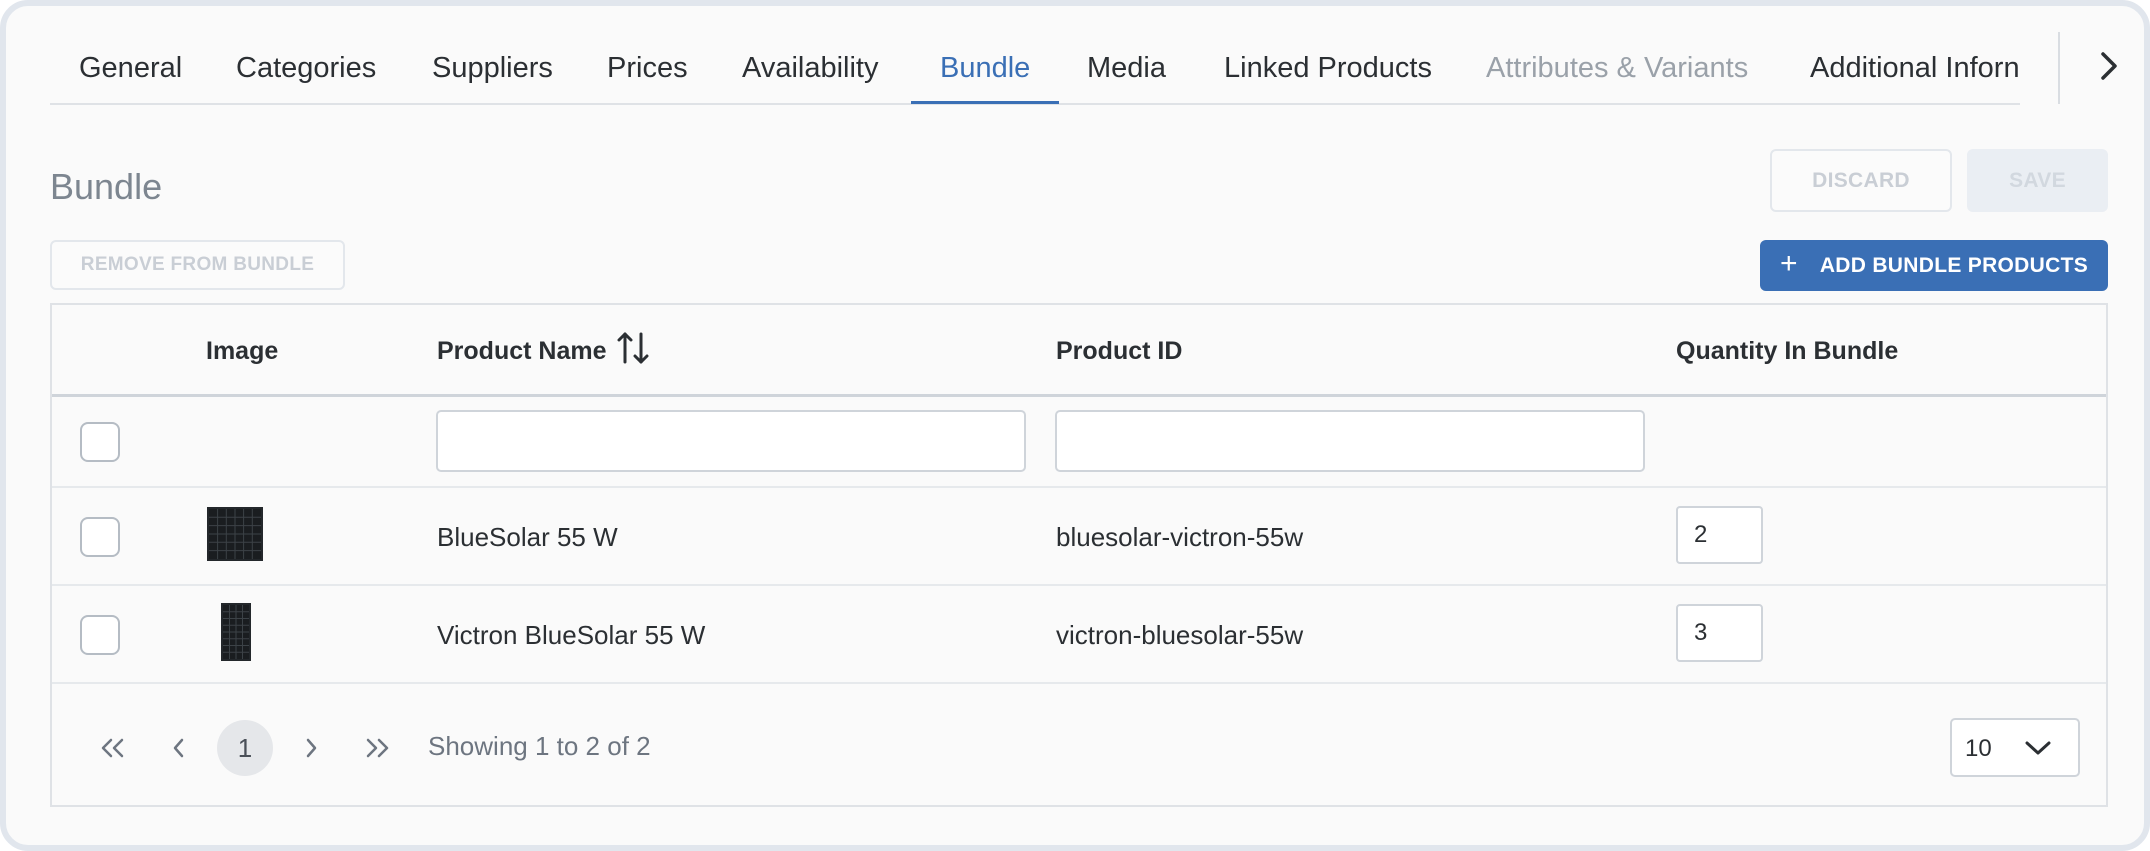 Image resolution: width=2150 pixels, height=851 pixels. I want to click on column-header-quantity: Quantity In Bundle, so click(1787, 351).